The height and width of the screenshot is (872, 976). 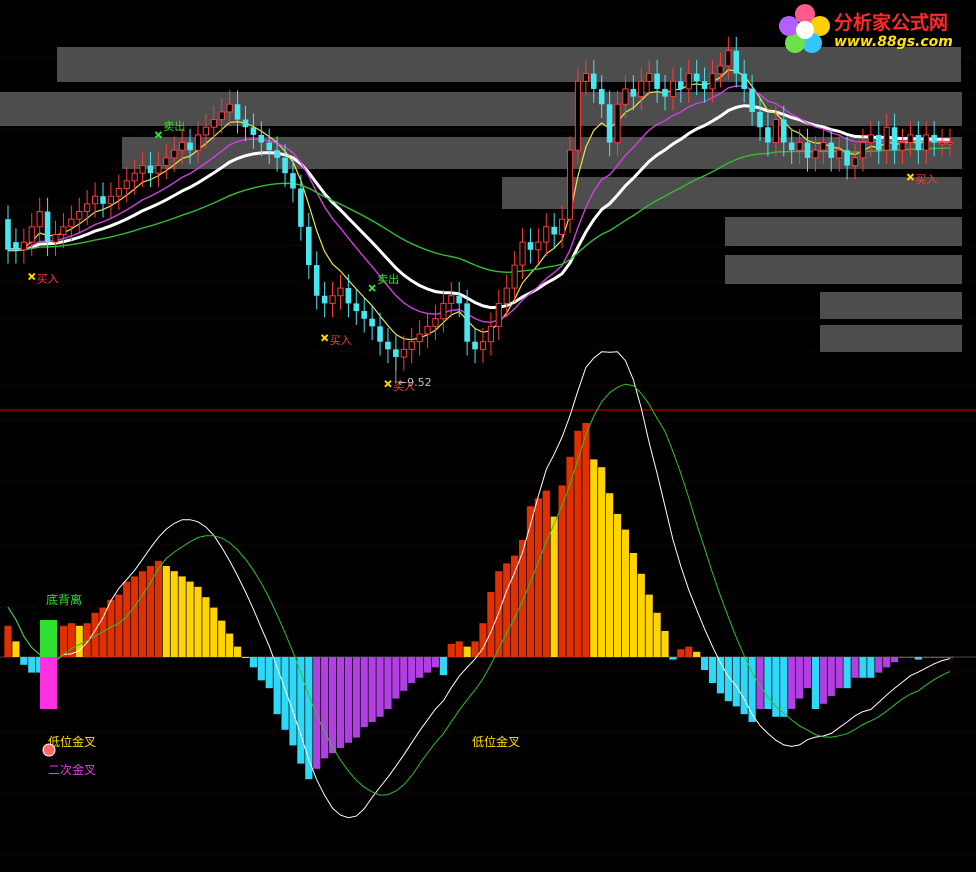 I want to click on annotation-label: 卖出, so click(x=388, y=279).